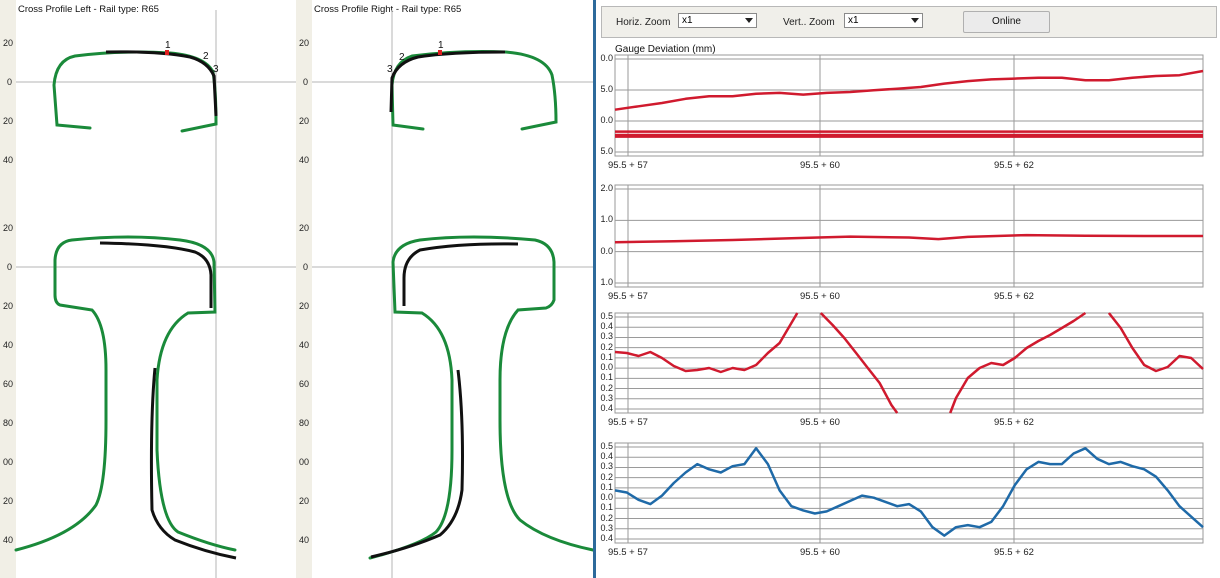  What do you see at coordinates (606, 188) in the screenshot?
I see `y-tick-label: 2.0` at bounding box center [606, 188].